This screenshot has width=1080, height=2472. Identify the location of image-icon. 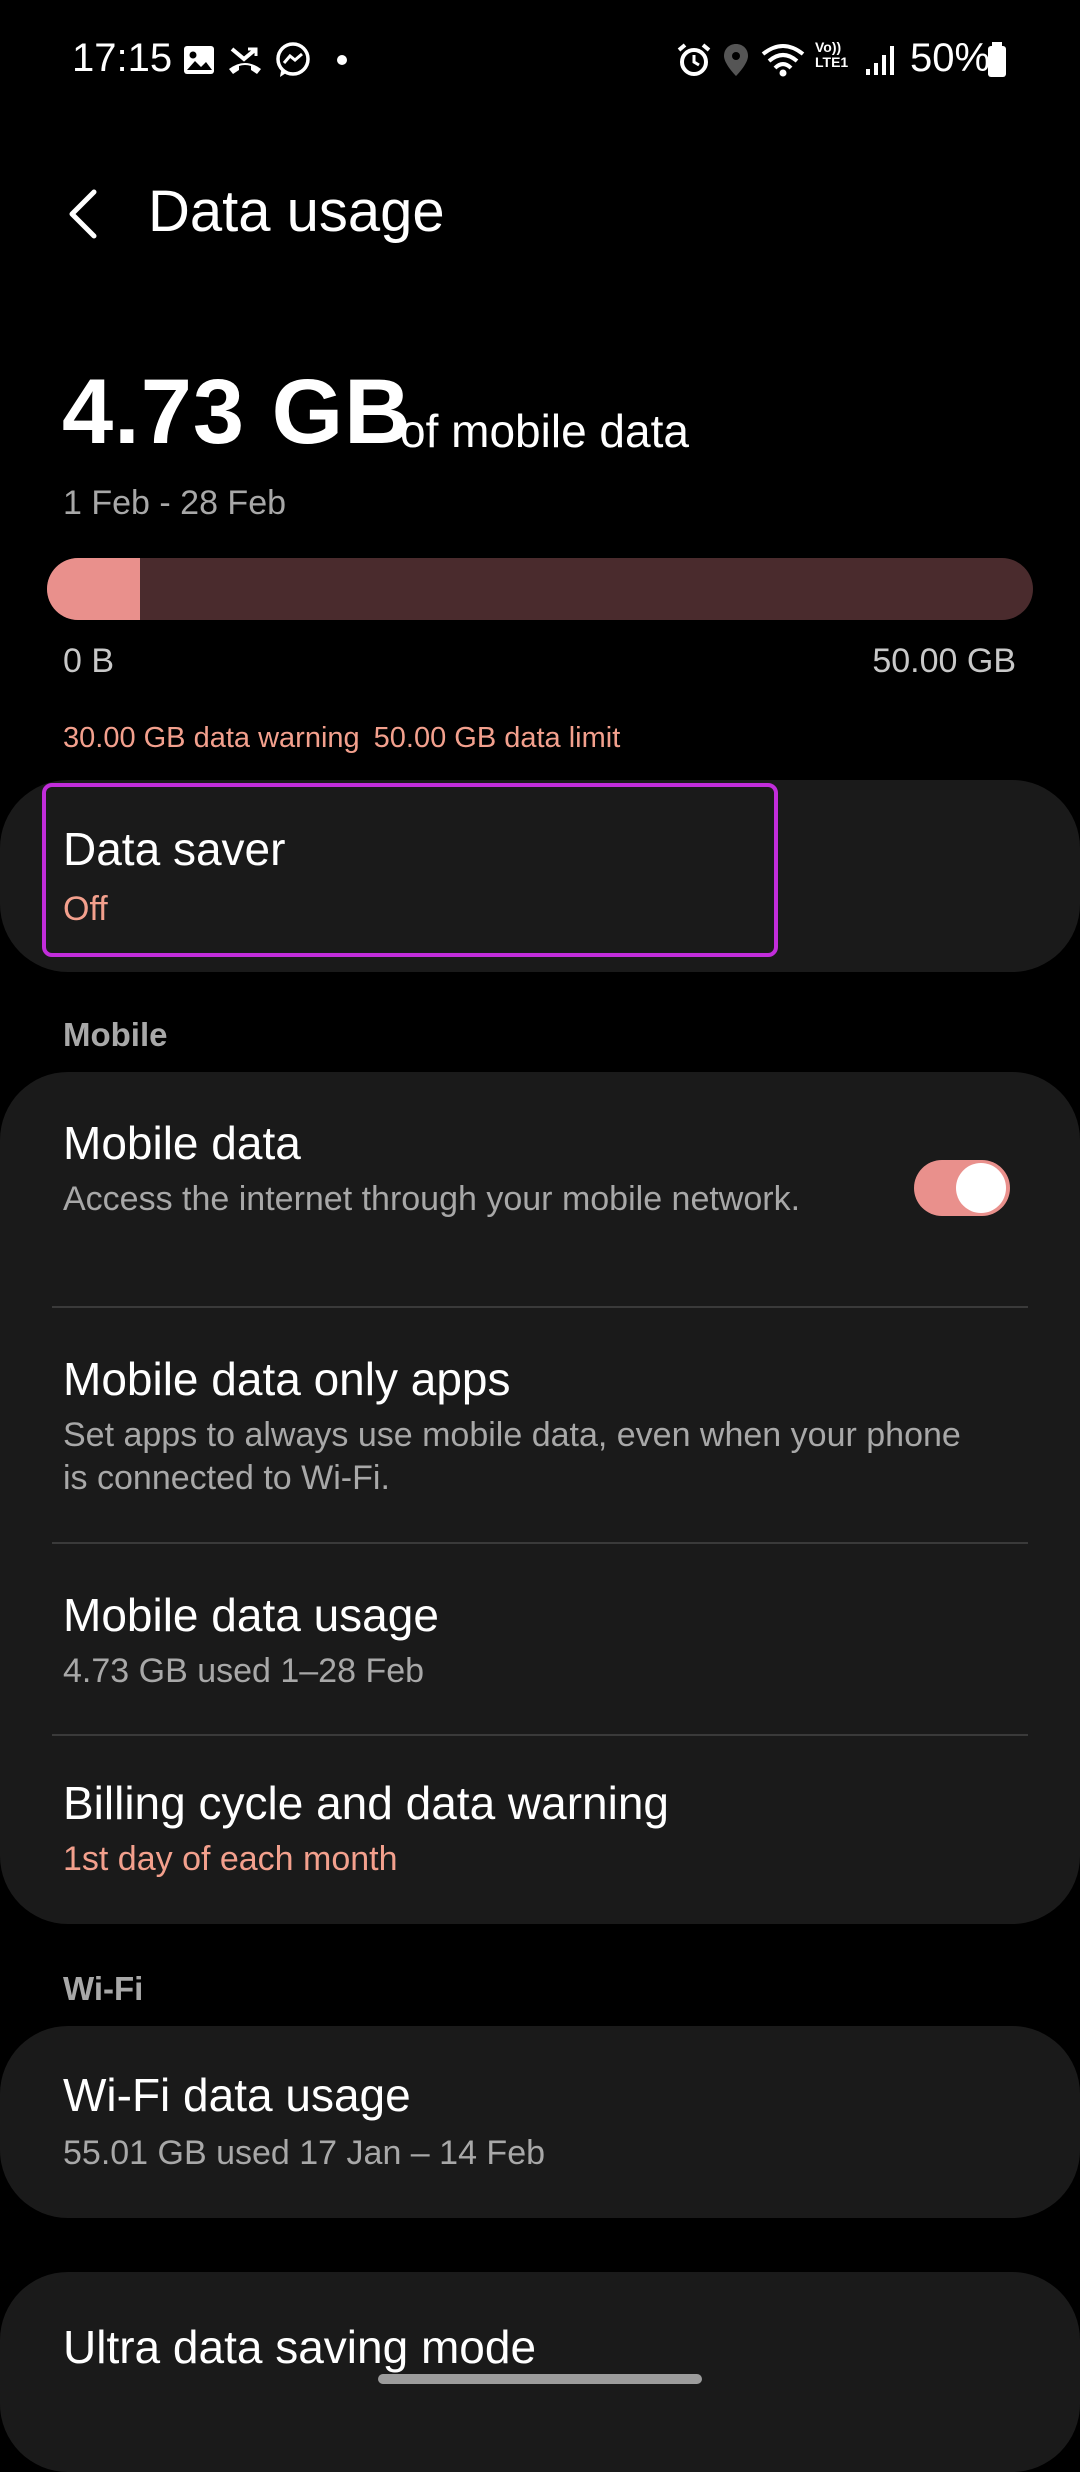
(199, 60).